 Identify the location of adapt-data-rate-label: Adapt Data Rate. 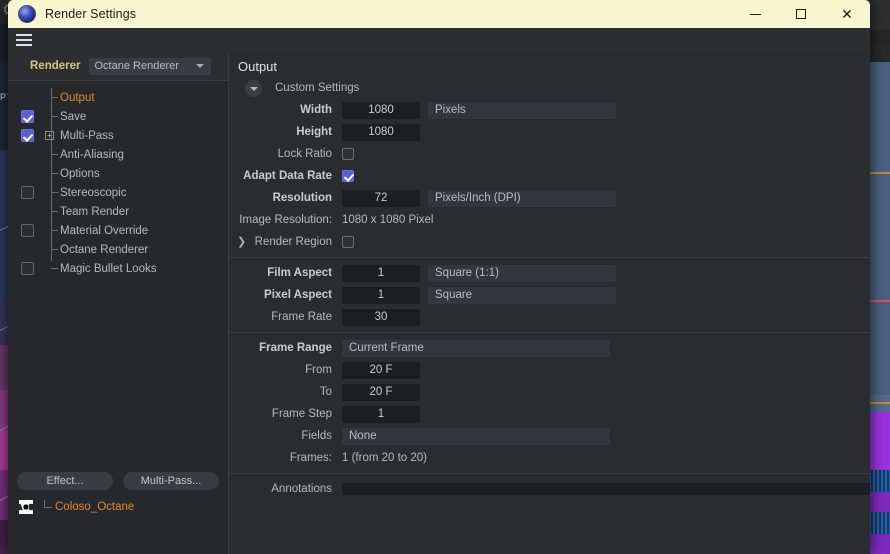
(287, 176).